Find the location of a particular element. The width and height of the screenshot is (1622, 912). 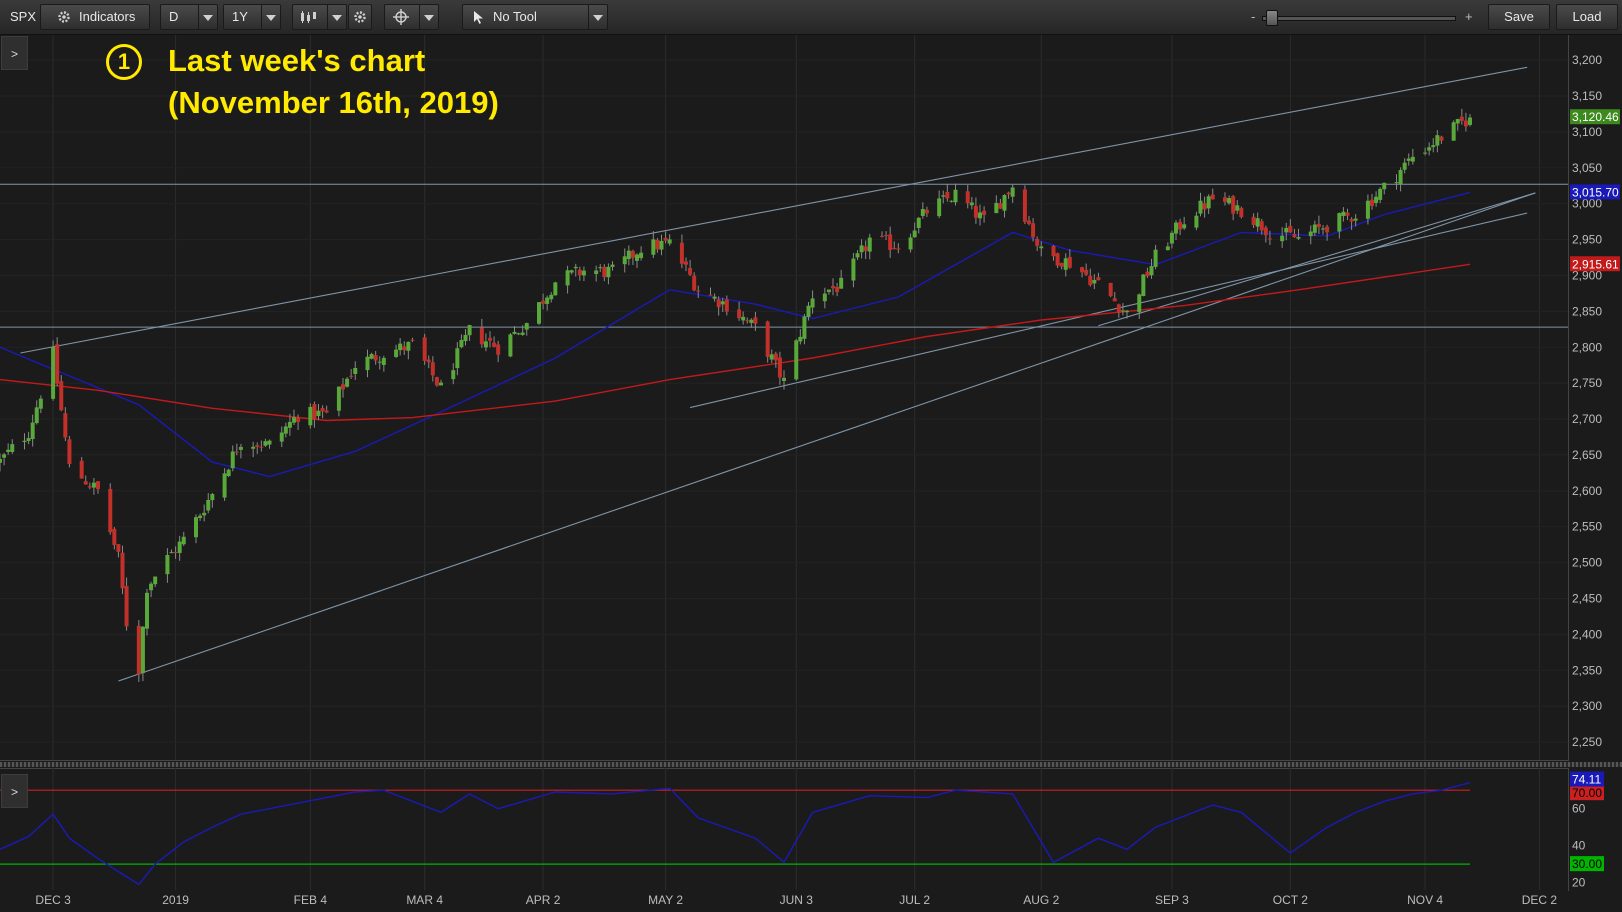

save-button: Save is located at coordinates (1519, 17).